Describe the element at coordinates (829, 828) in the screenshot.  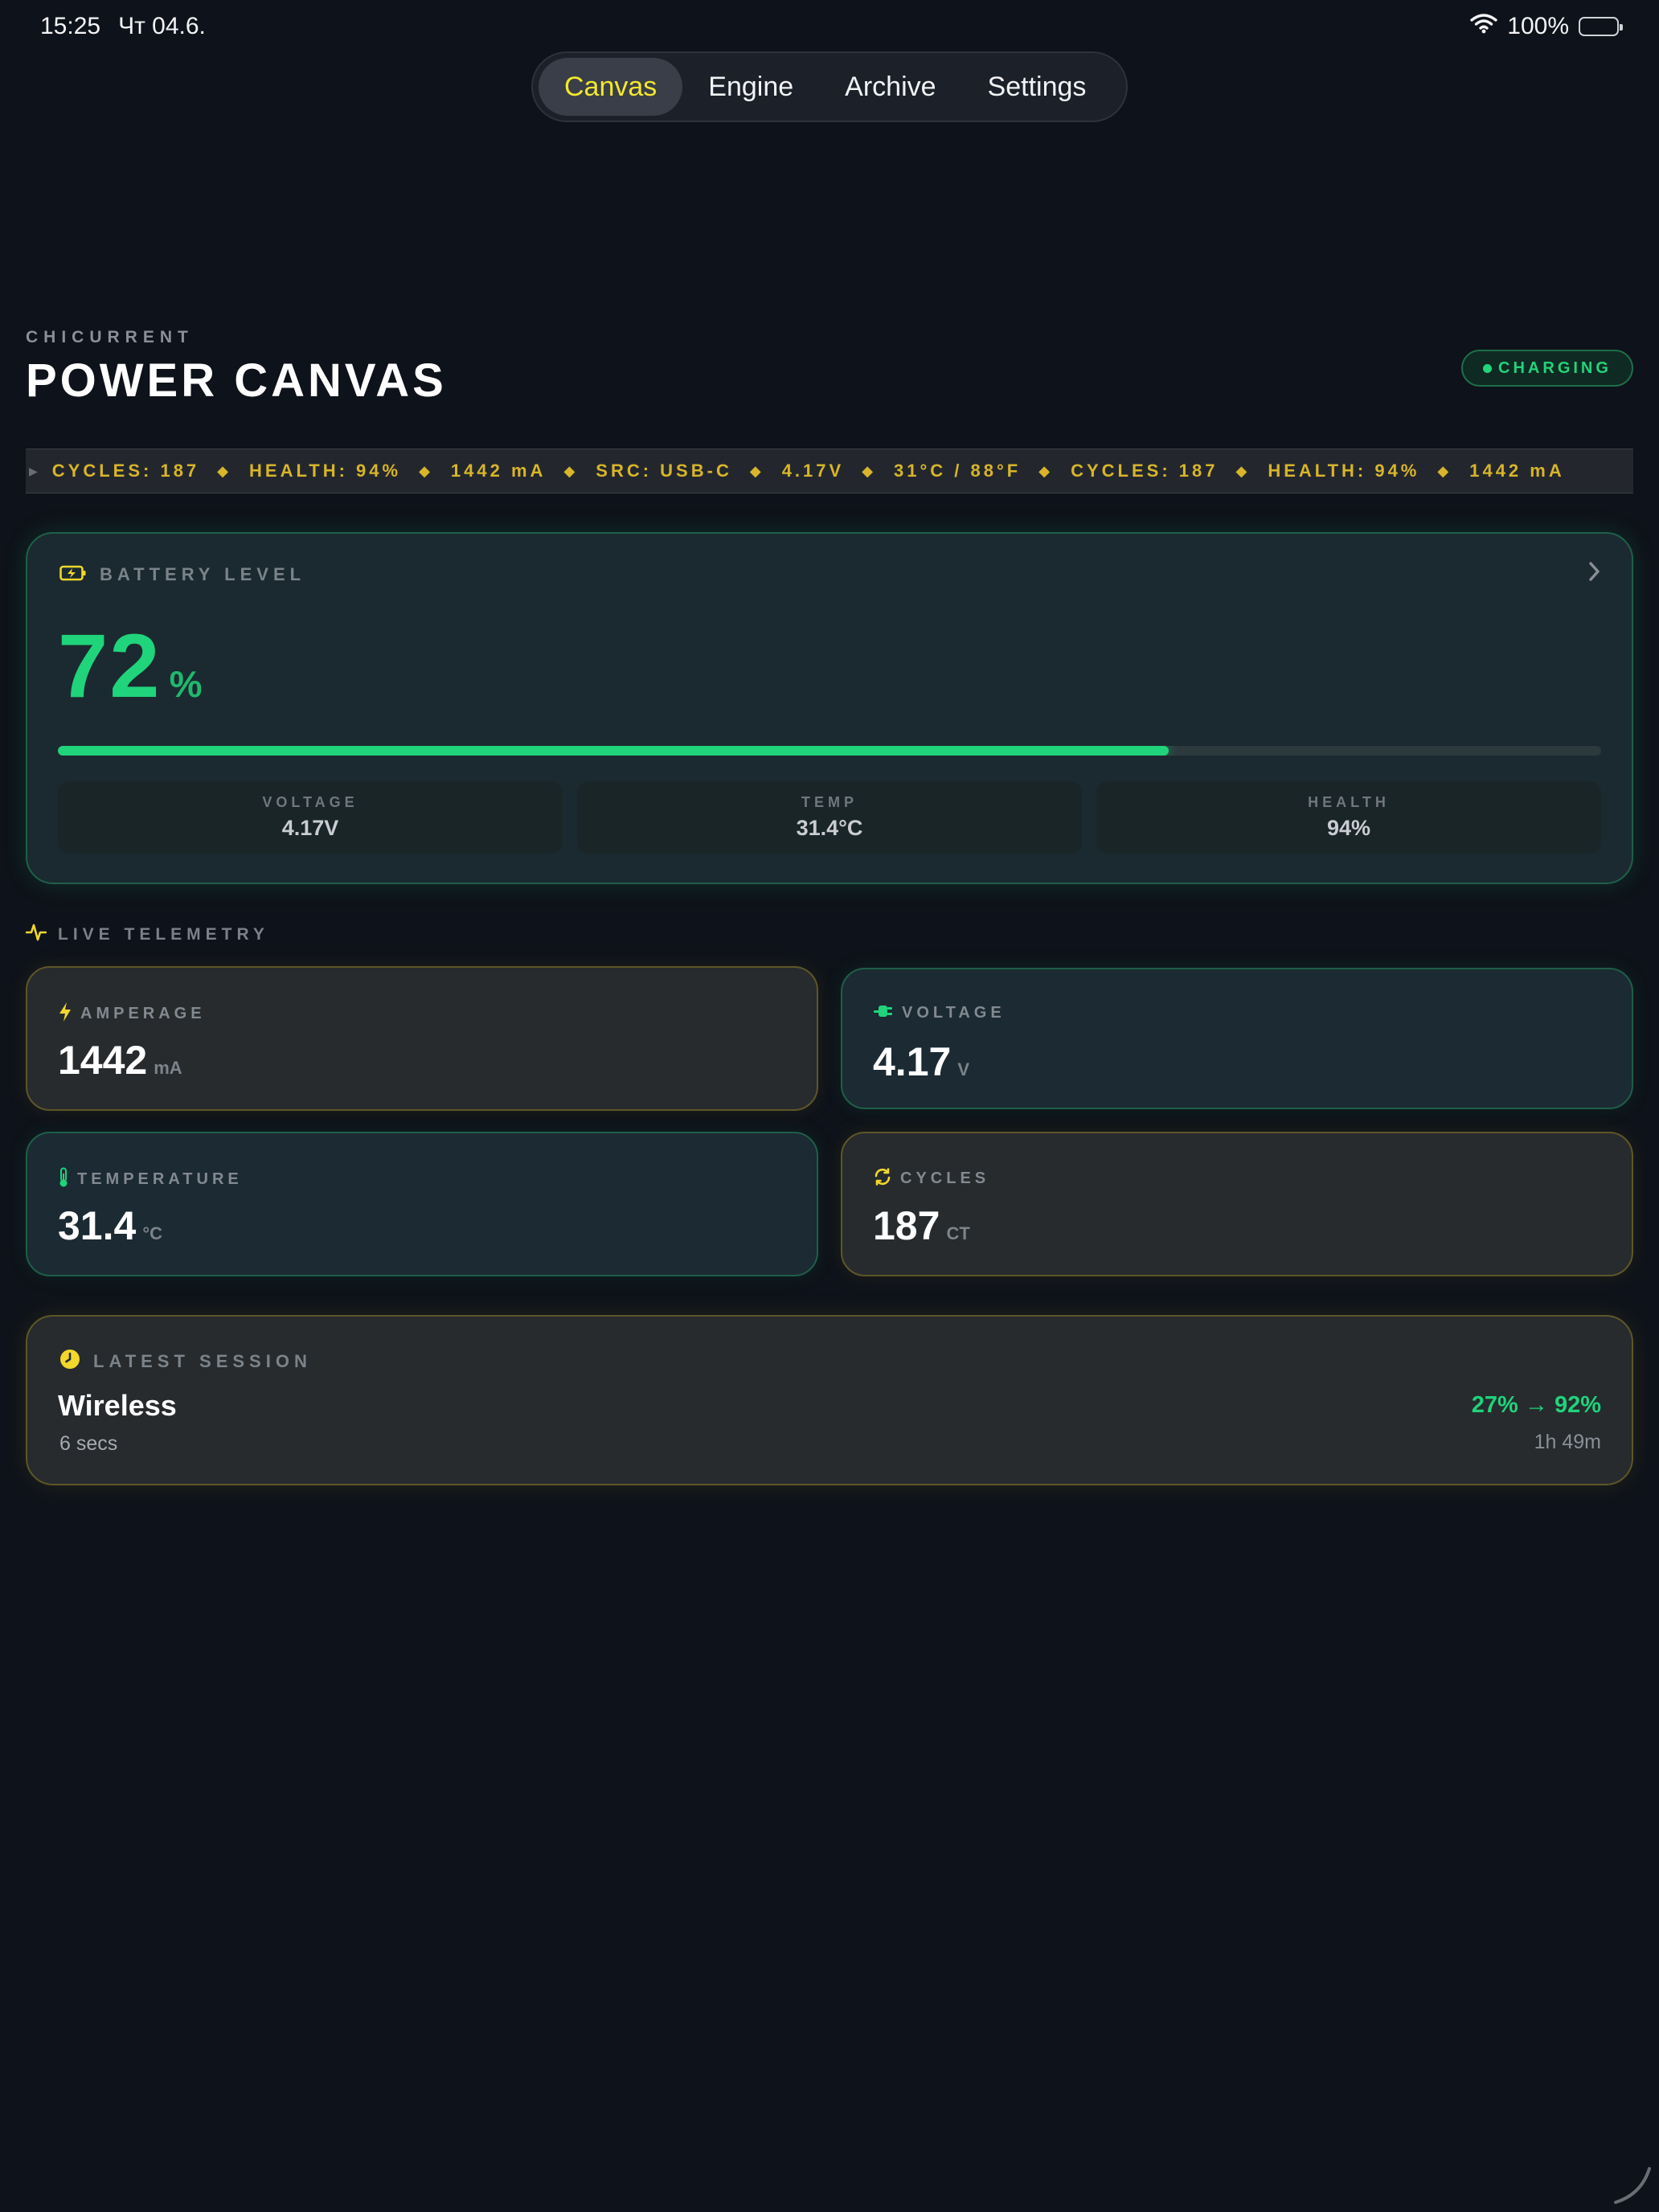
I see `stat-value: 31.4°C` at that location.